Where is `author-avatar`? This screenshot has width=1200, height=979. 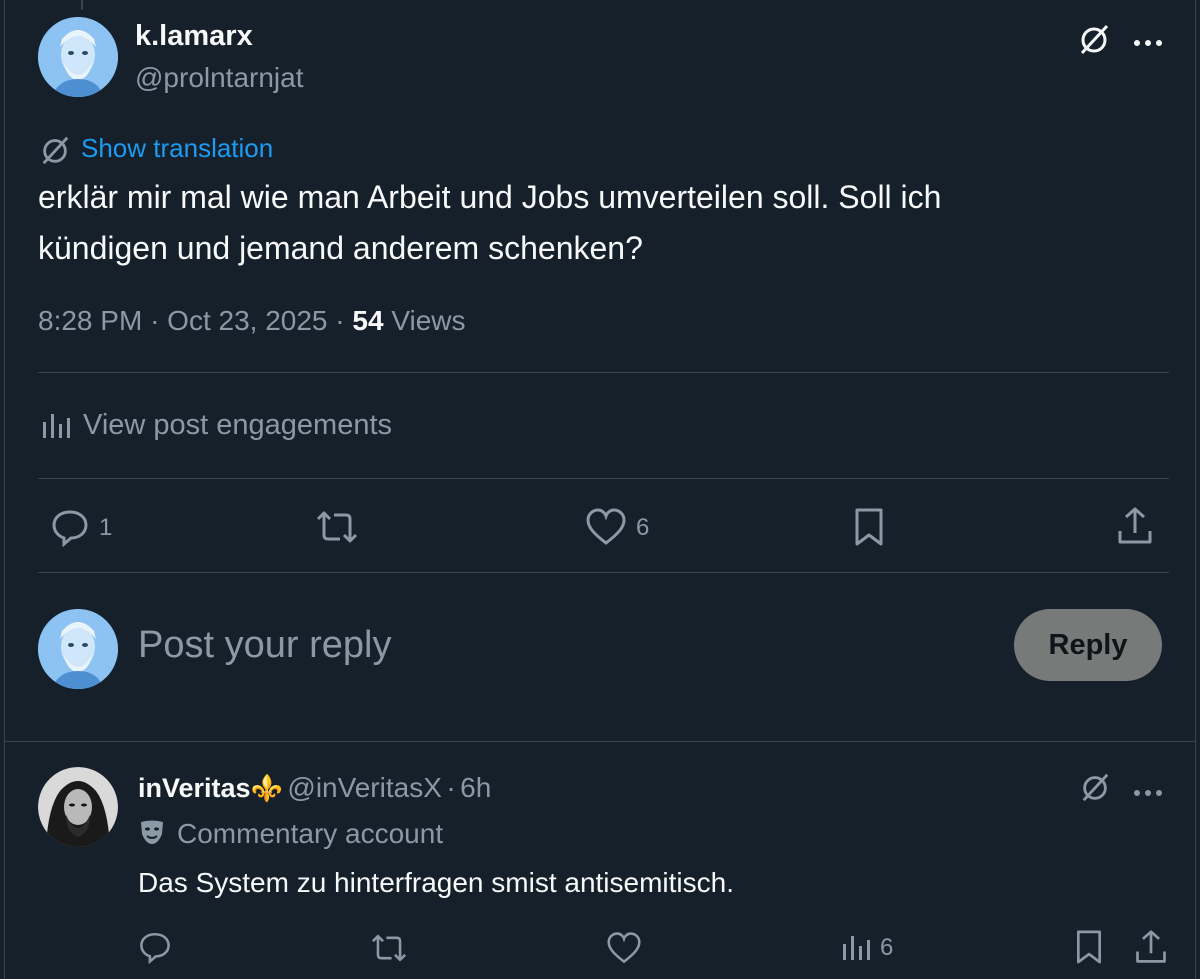
author-avatar is located at coordinates (78, 57).